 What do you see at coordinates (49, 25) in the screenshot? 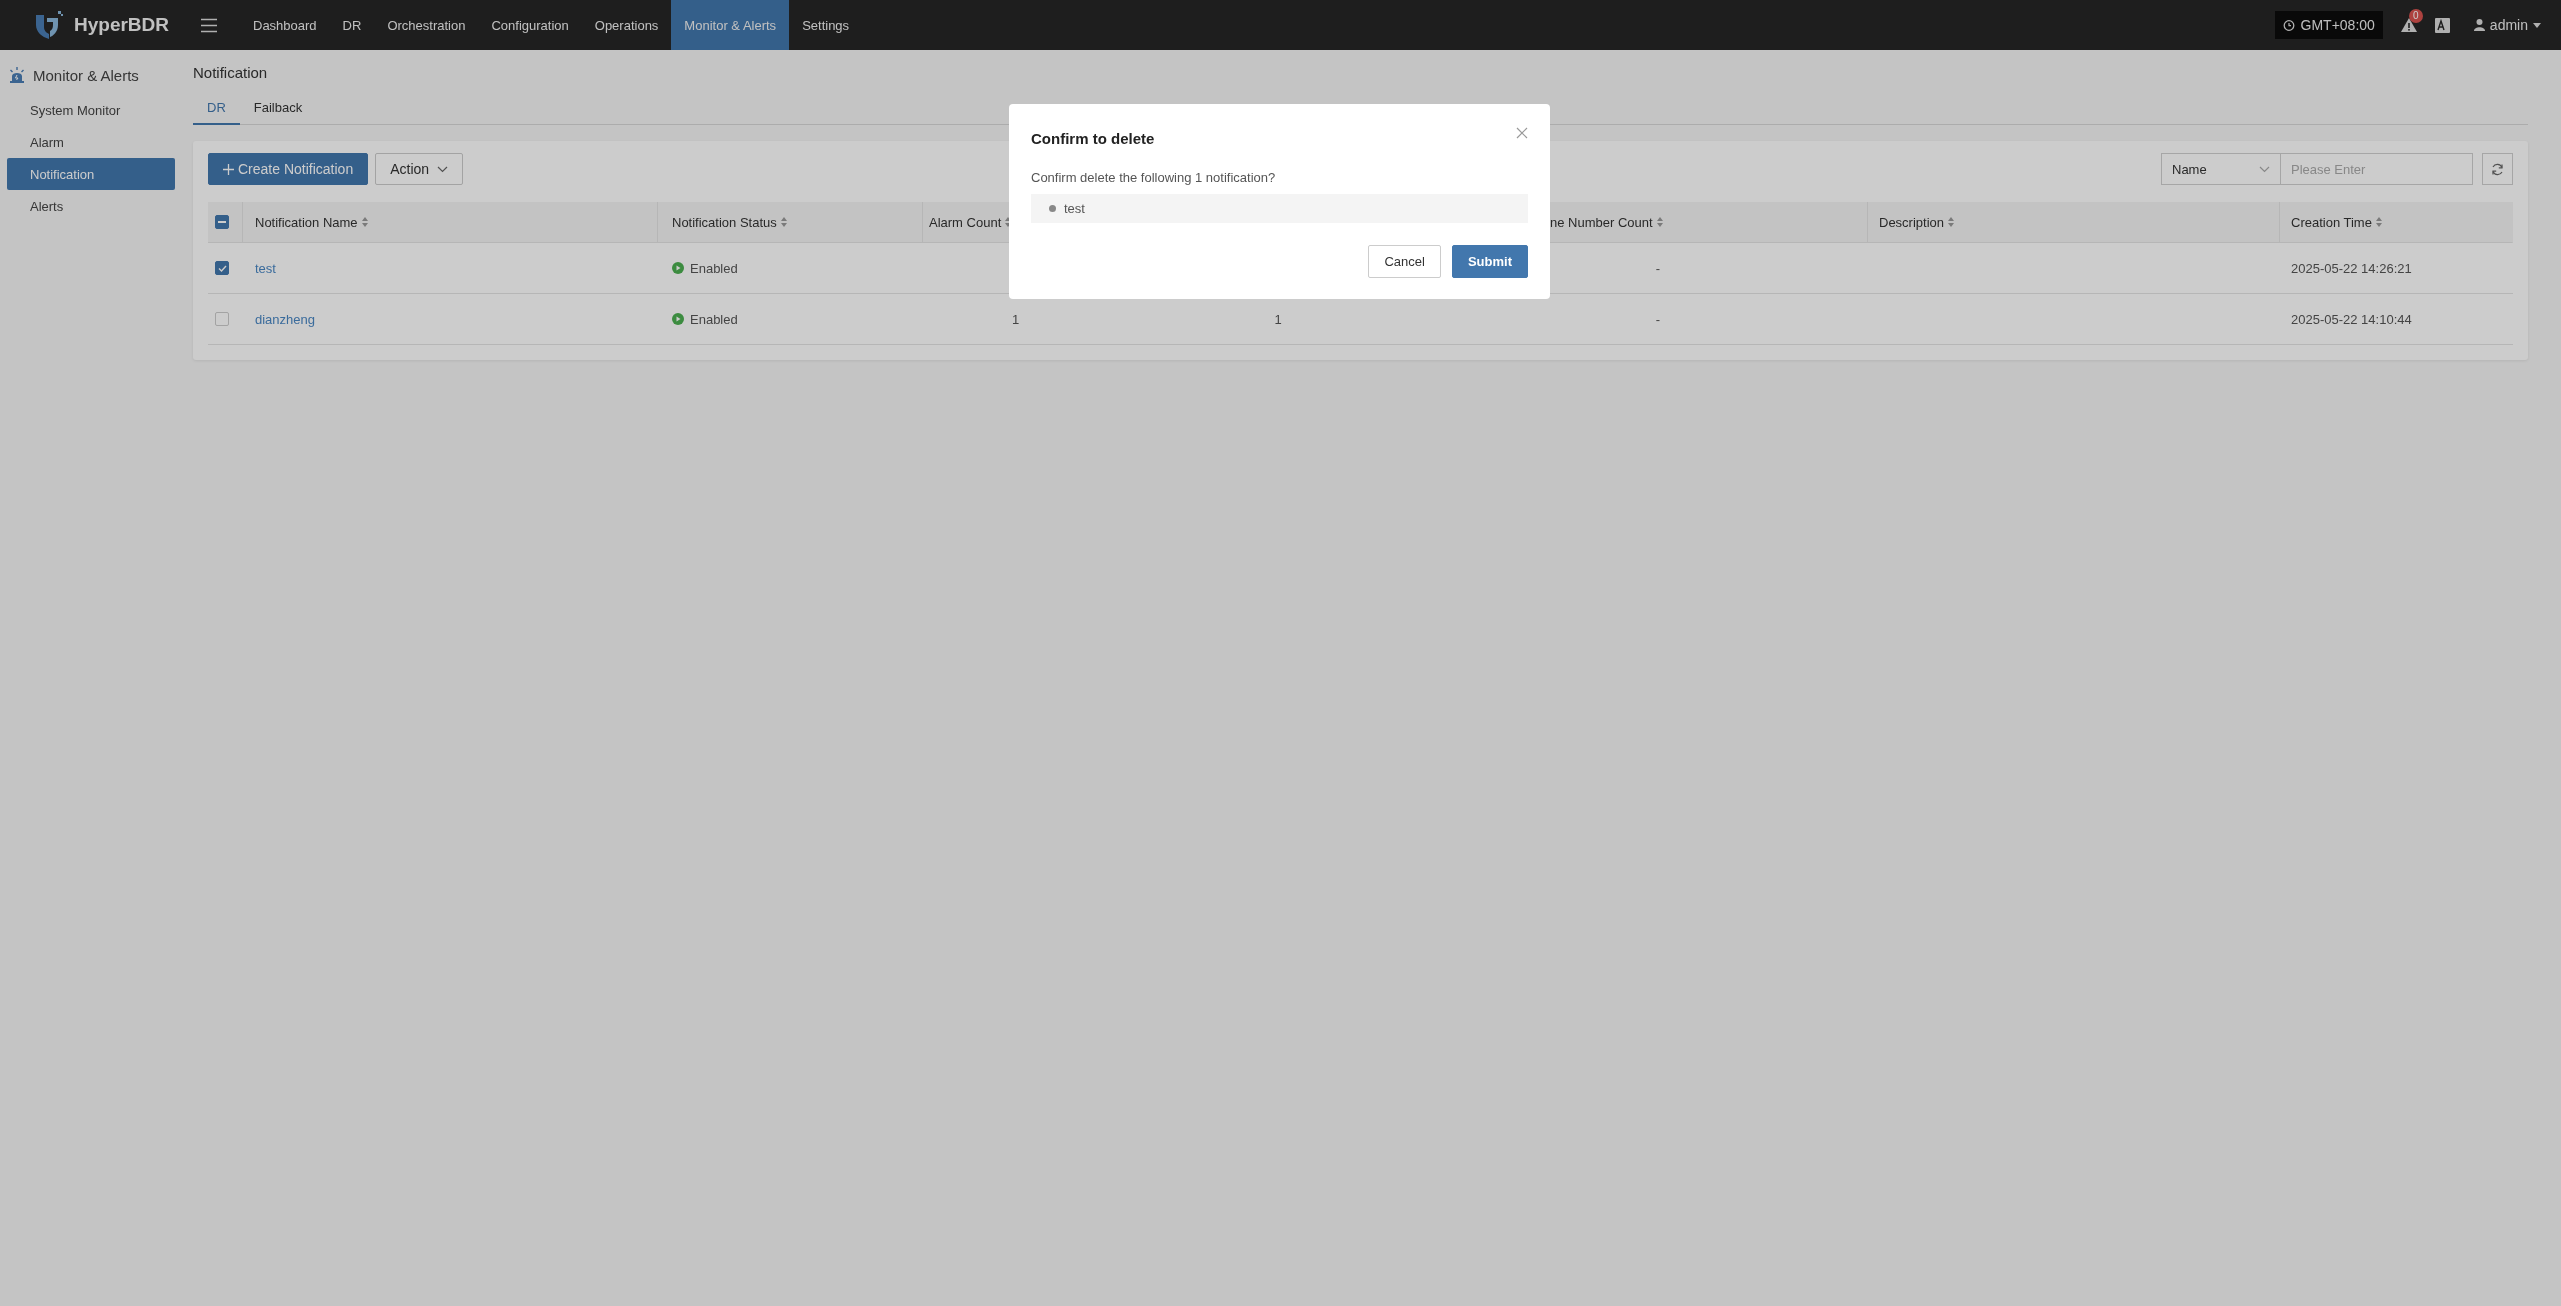
I see `shield-logo-icon` at bounding box center [49, 25].